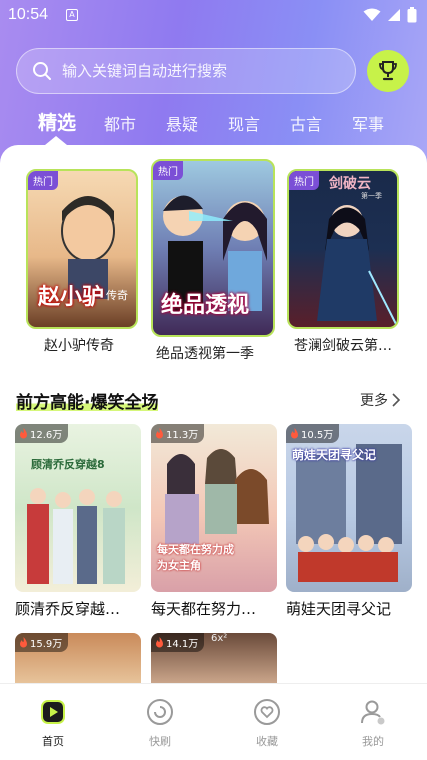 The height and width of the screenshot is (760, 427). I want to click on more-label: 更多, so click(374, 401).